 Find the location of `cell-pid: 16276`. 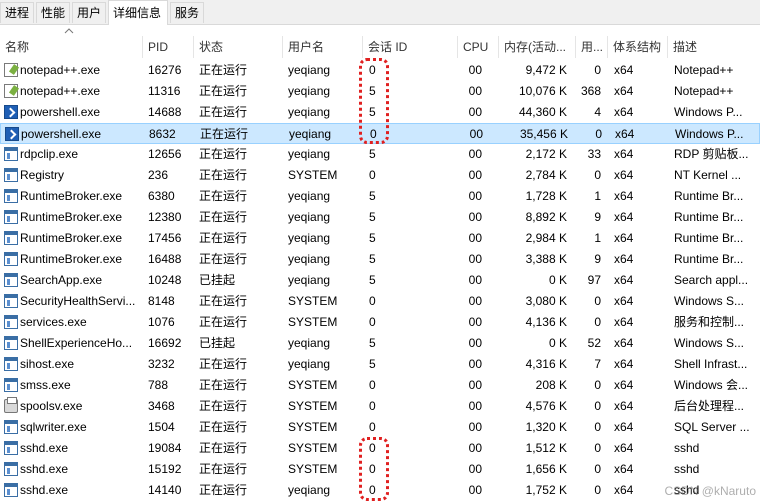

cell-pid: 16276 is located at coordinates (165, 70).